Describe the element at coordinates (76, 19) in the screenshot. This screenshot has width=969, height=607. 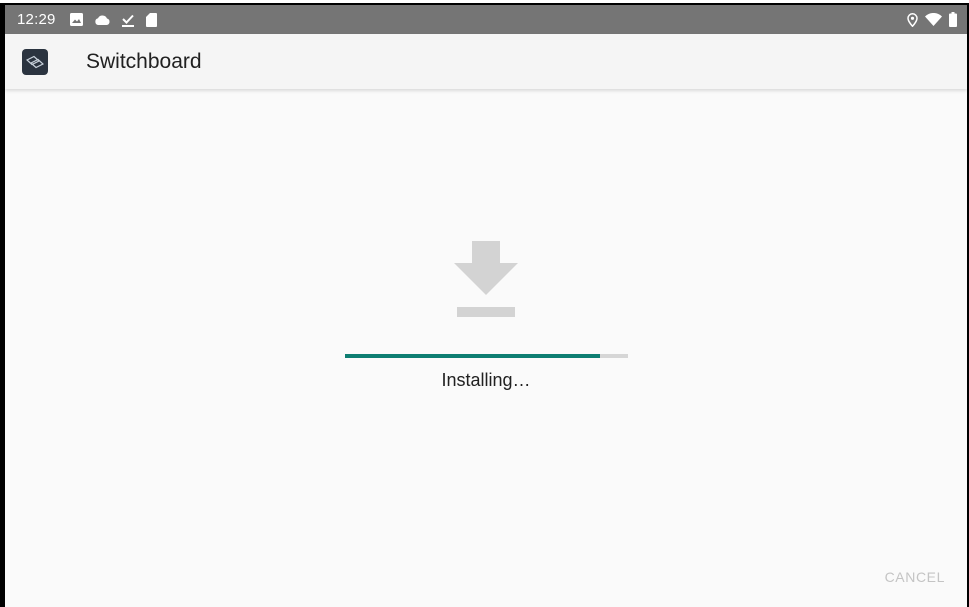
I see `image-icon` at that location.